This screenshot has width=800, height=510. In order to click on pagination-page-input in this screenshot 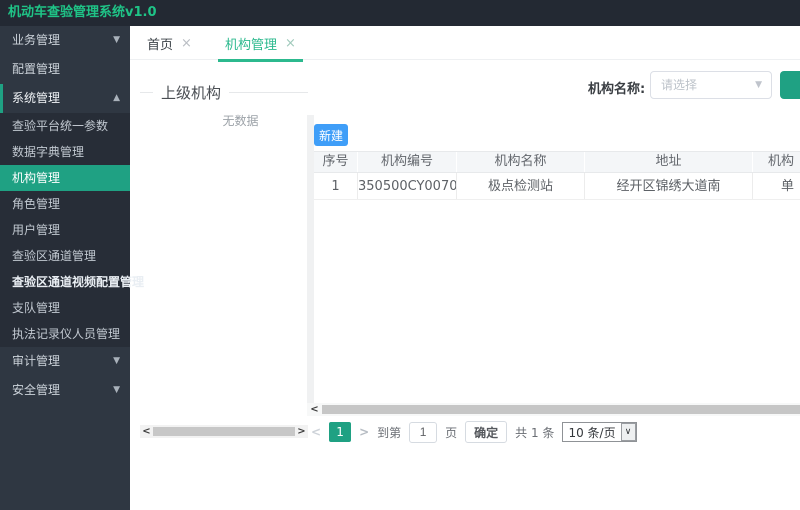, I will do `click(423, 432)`.